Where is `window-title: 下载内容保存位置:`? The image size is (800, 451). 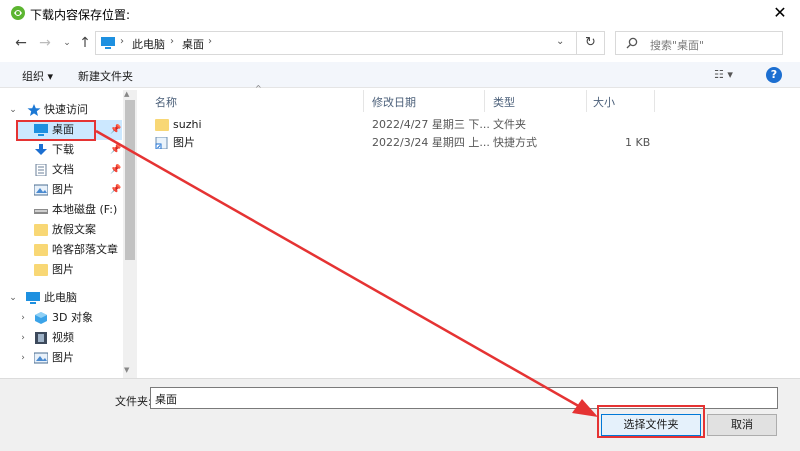 window-title: 下载内容保存位置: is located at coordinates (80, 15).